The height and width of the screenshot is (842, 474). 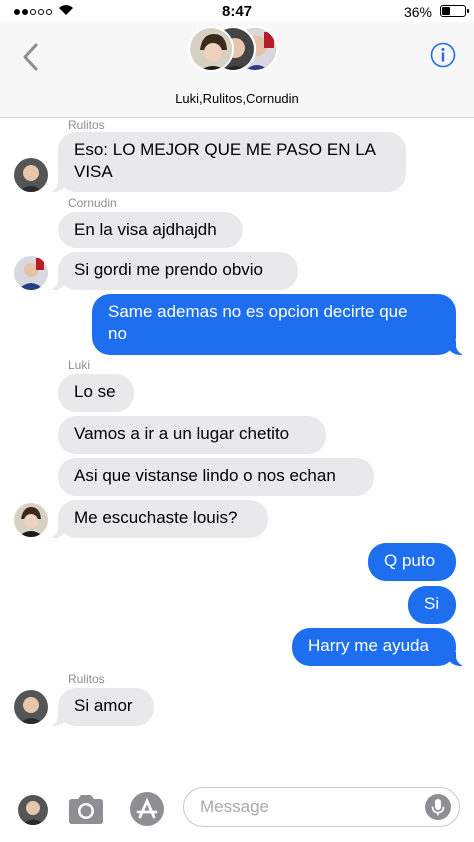 What do you see at coordinates (368, 645) in the screenshot?
I see `message-text: Harry me ayuda` at bounding box center [368, 645].